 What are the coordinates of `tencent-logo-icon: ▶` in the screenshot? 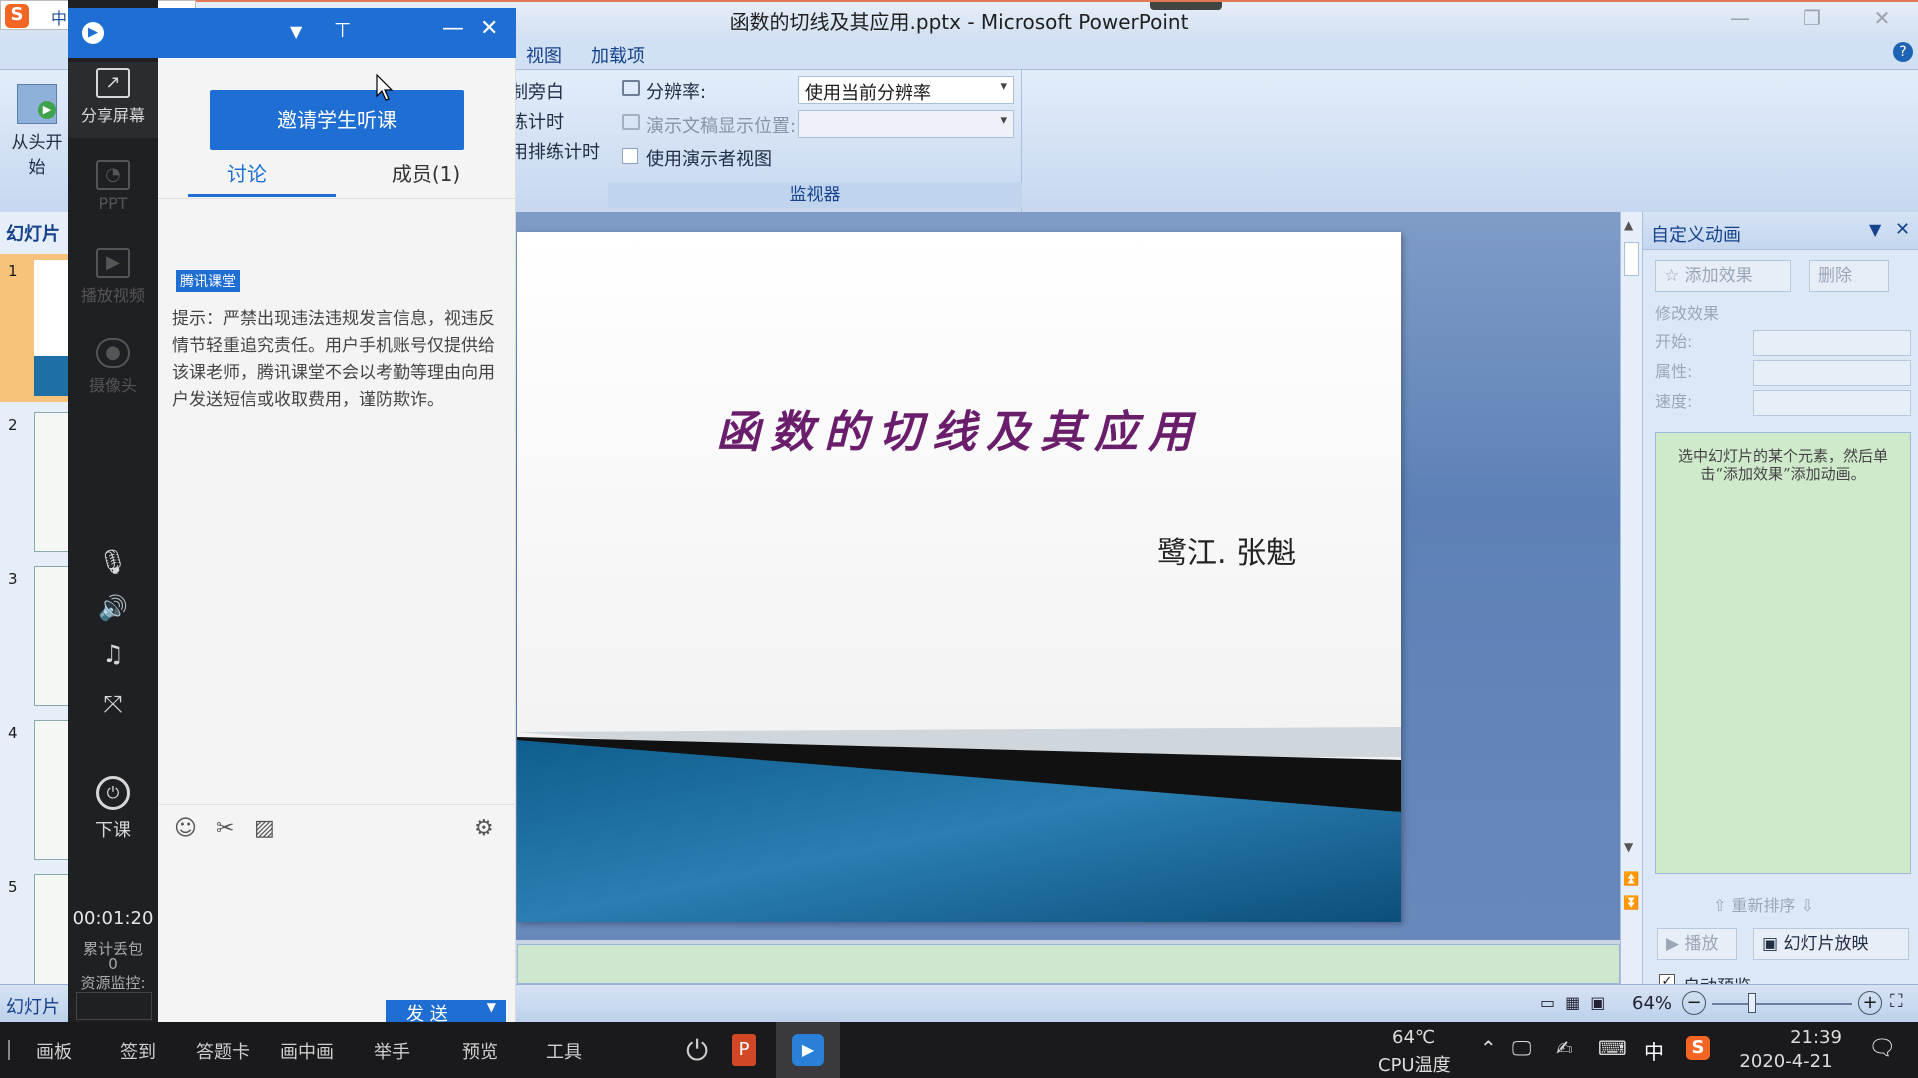 It's located at (93, 33).